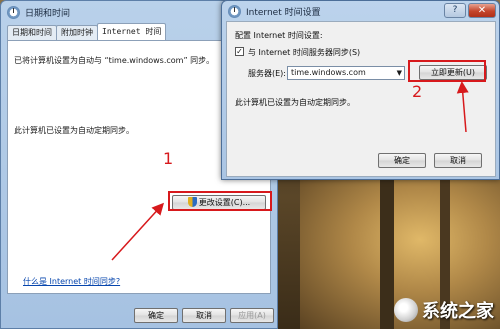  Describe the element at coordinates (406, 310) in the screenshot. I see `watermark-logo-icon` at that location.